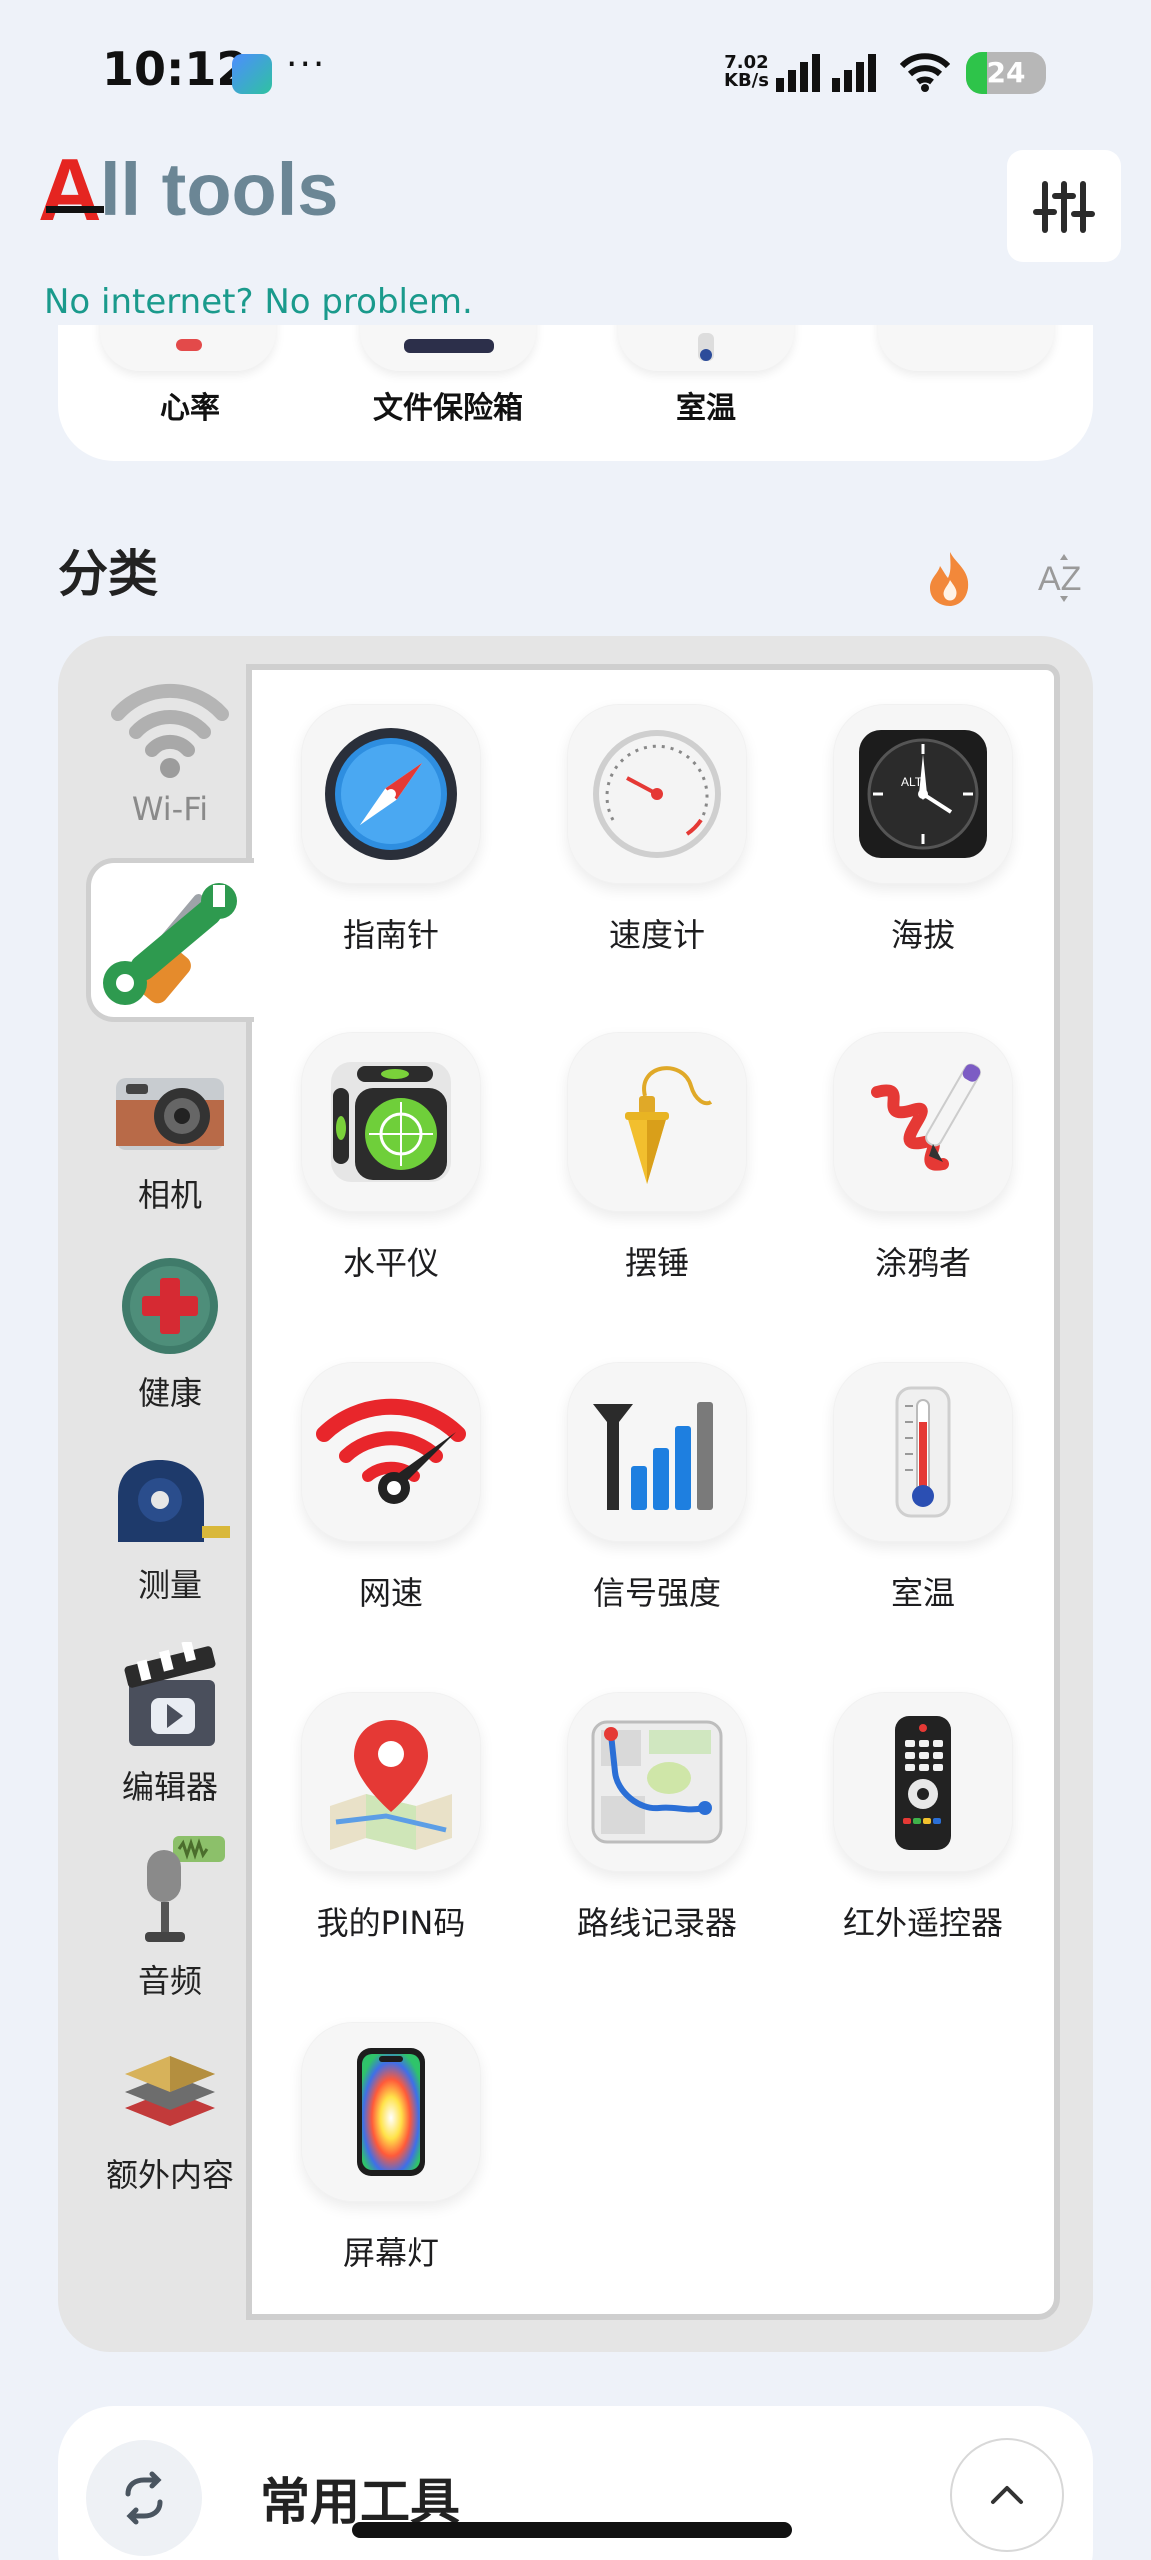 This screenshot has height=2560, width=1151. I want to click on tool-altimeter: ALT 海拔, so click(923, 830).